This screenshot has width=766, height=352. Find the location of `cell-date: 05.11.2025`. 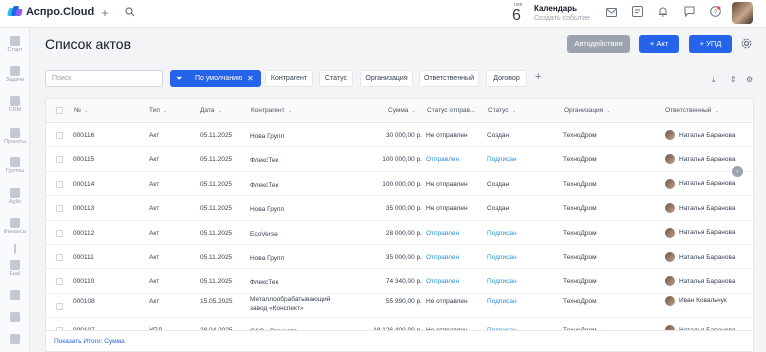

cell-date: 05.11.2025 is located at coordinates (216, 160).